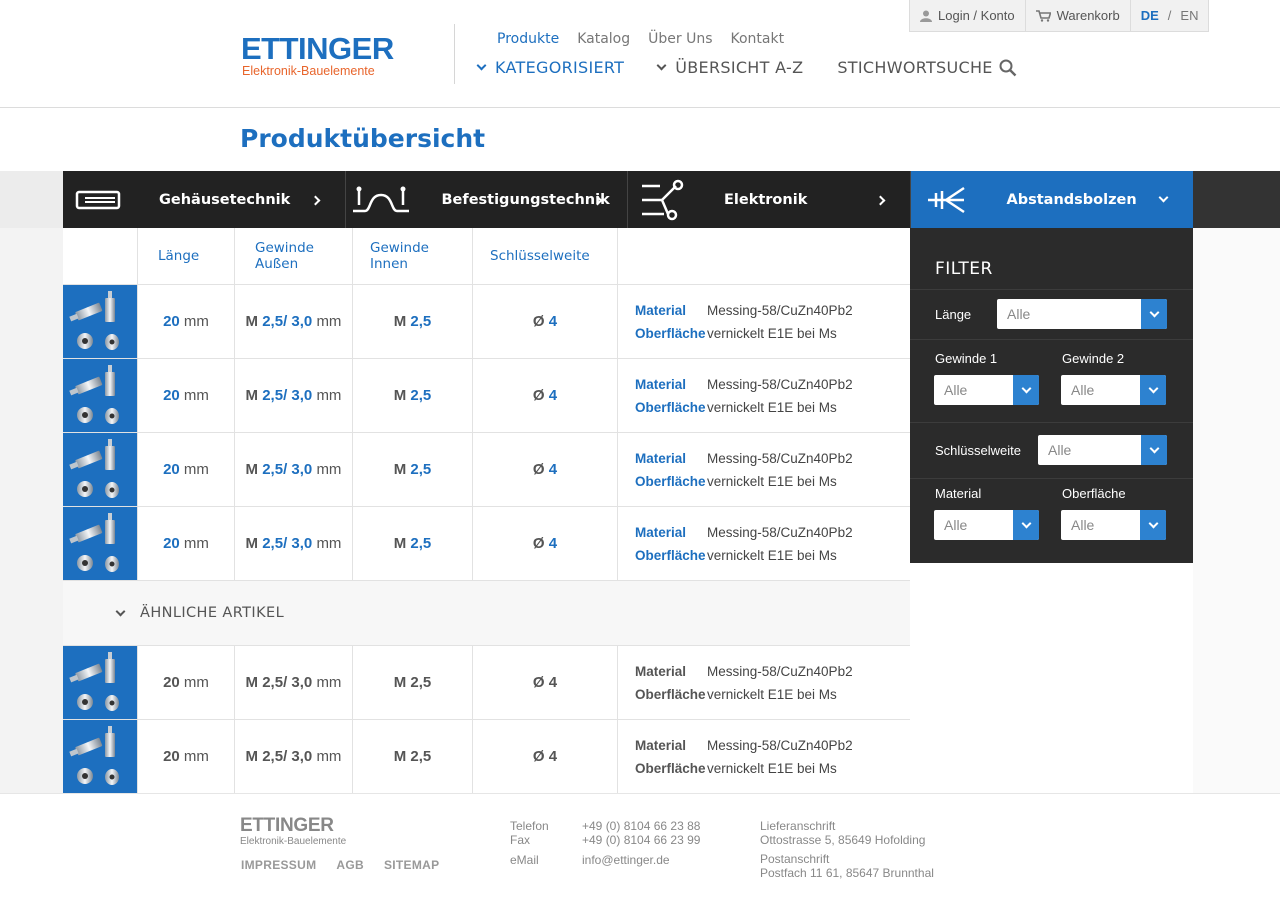 The image size is (1280, 915). What do you see at coordinates (1189, 15) in the screenshot?
I see `lang-en-link: EN` at bounding box center [1189, 15].